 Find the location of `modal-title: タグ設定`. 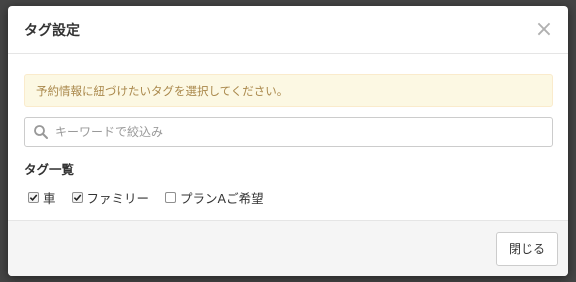

modal-title: タグ設定 is located at coordinates (52, 30).